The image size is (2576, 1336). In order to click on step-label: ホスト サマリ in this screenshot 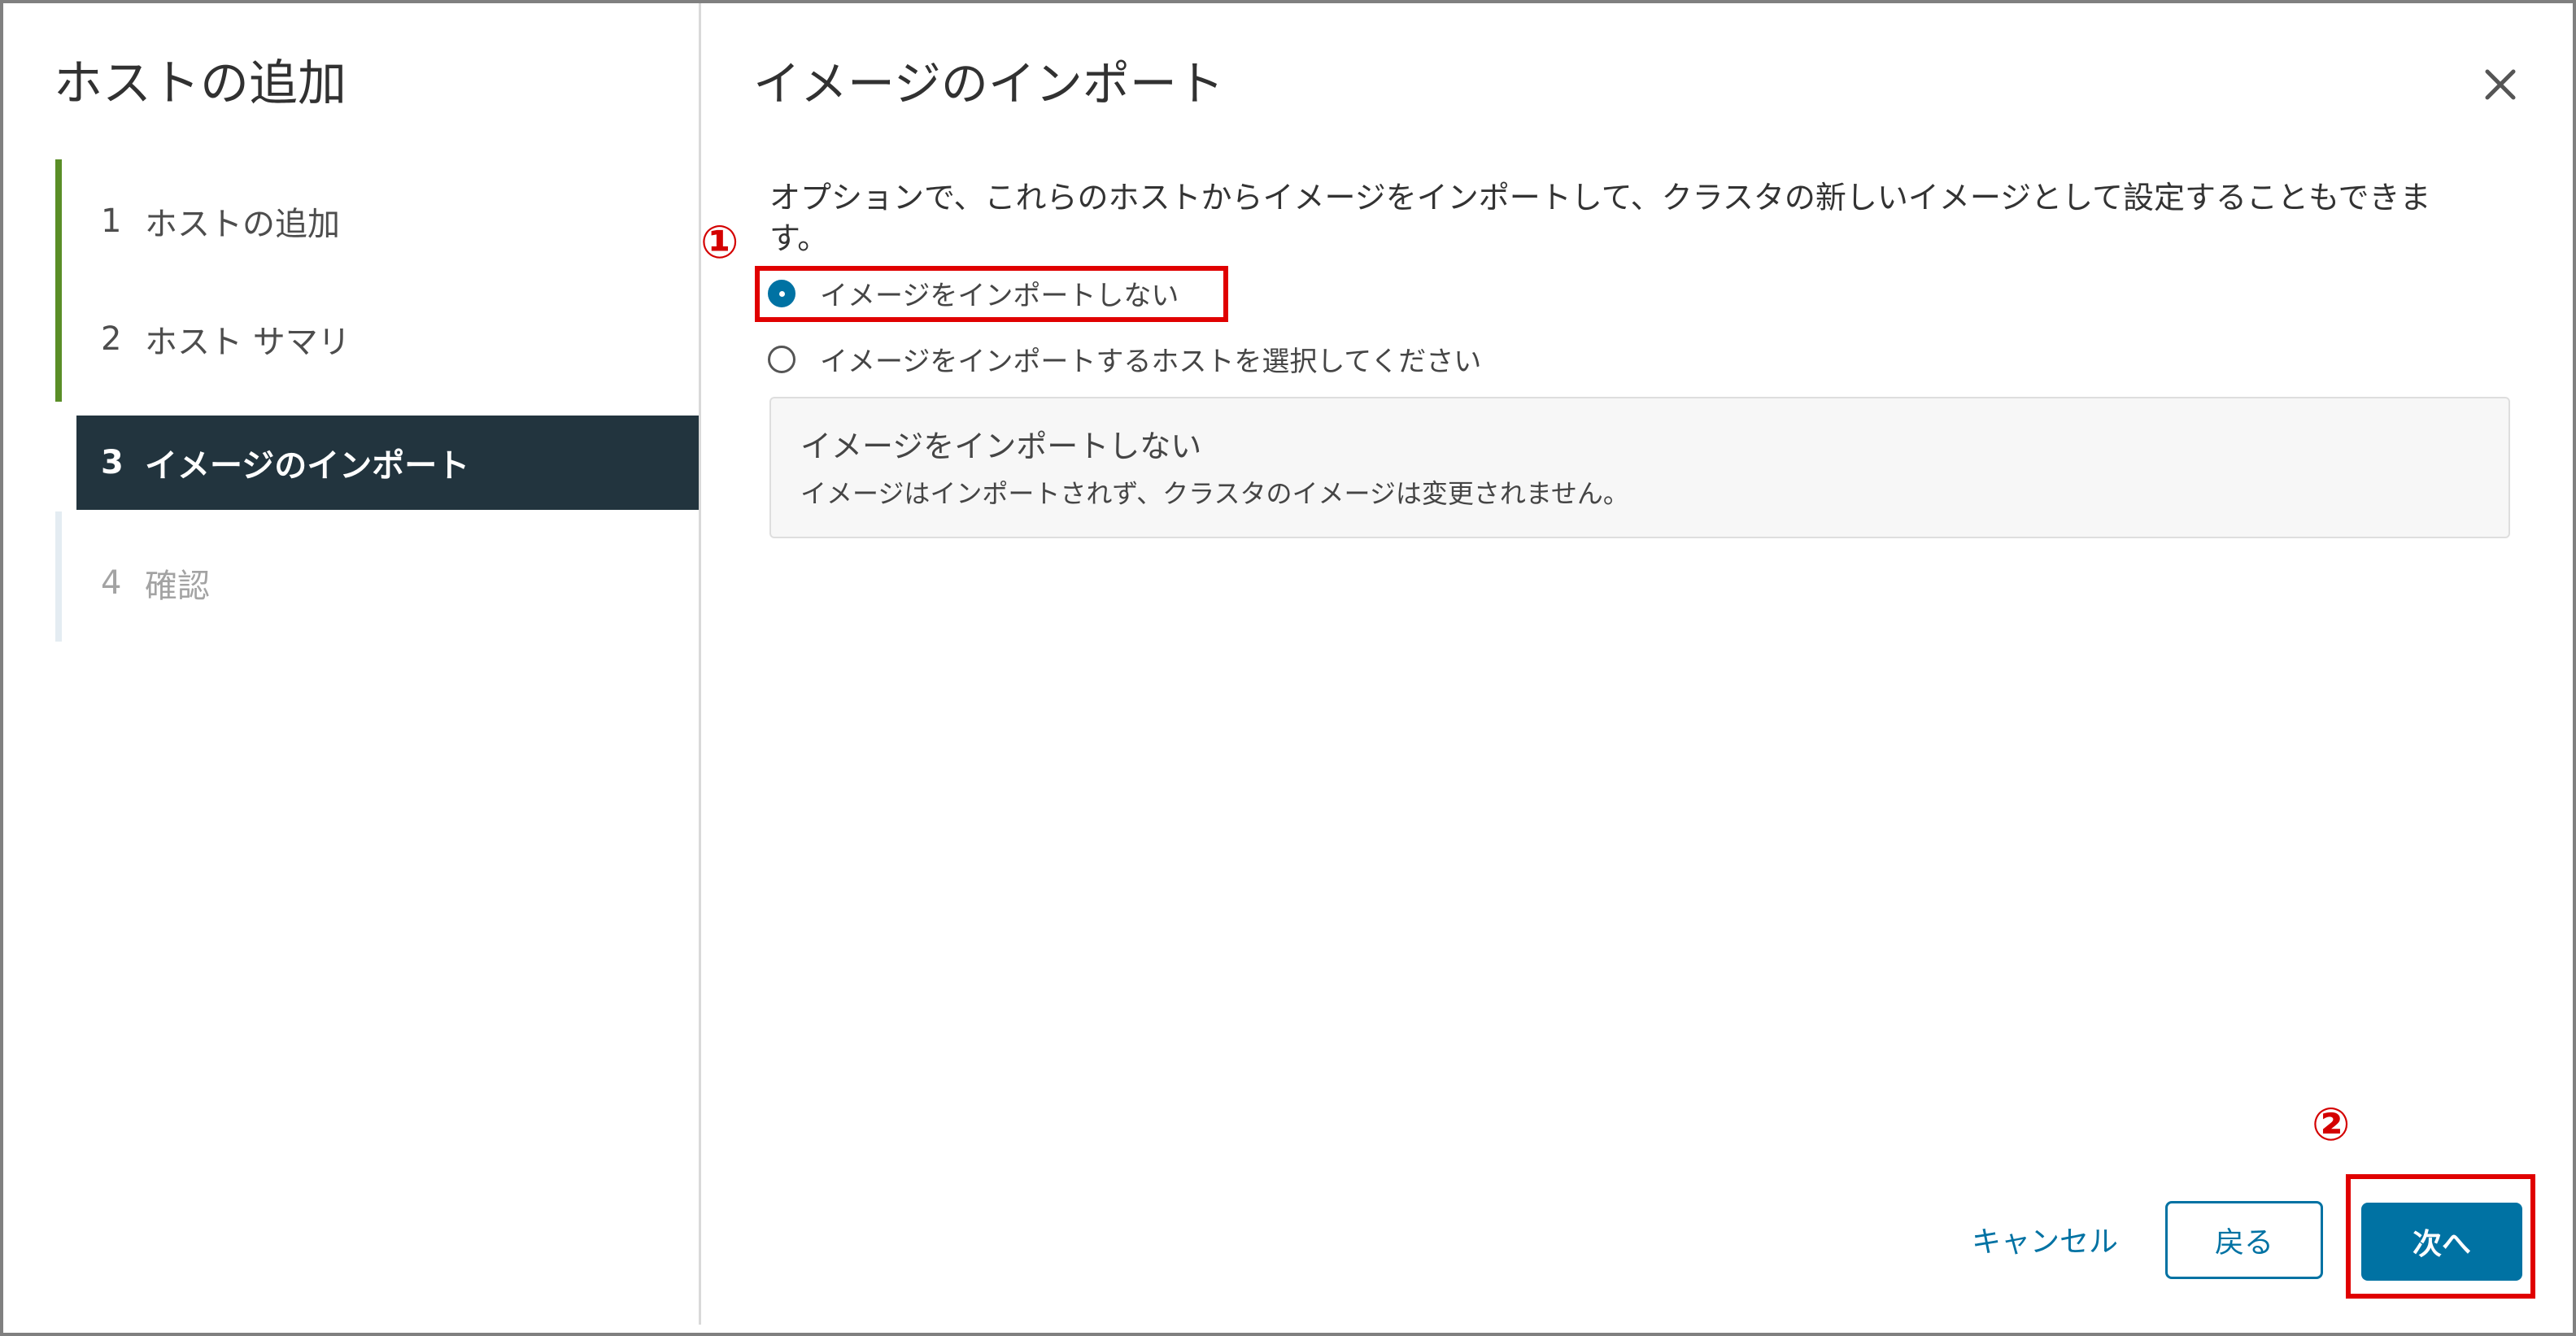, I will do `click(248, 343)`.